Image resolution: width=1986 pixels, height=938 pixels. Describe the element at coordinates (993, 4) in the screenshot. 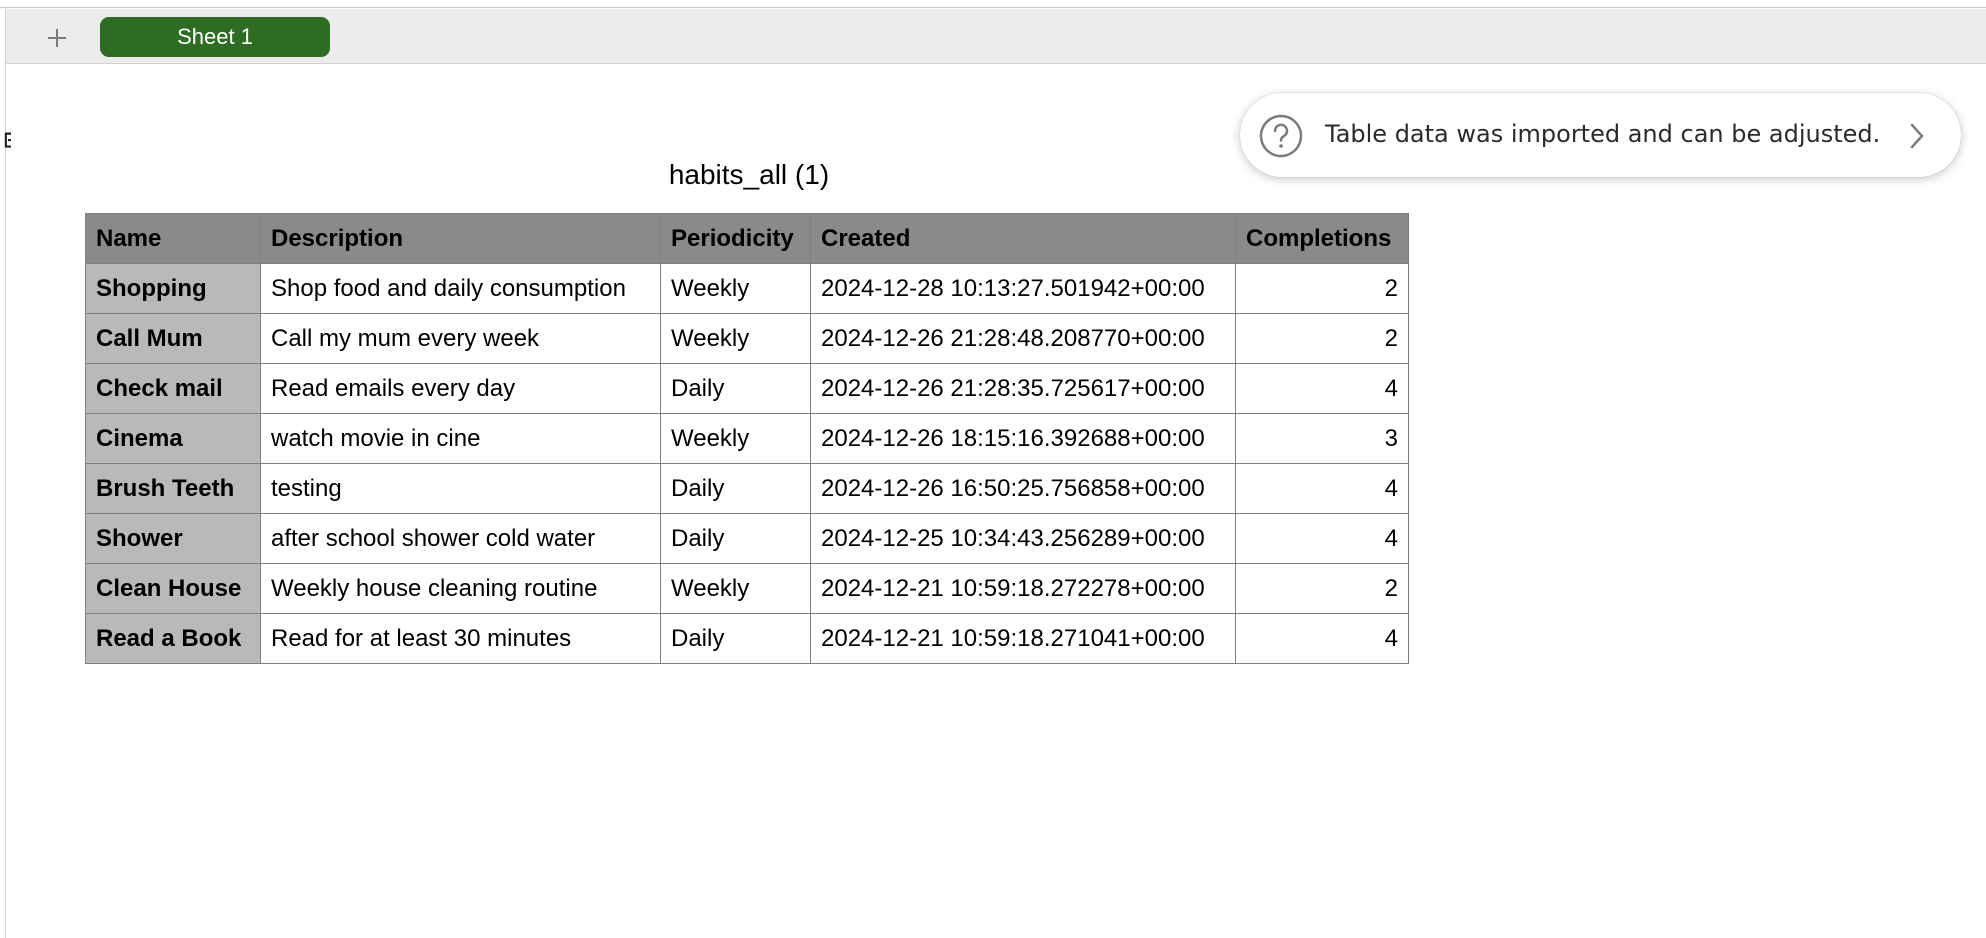

I see `window-top-edge` at that location.